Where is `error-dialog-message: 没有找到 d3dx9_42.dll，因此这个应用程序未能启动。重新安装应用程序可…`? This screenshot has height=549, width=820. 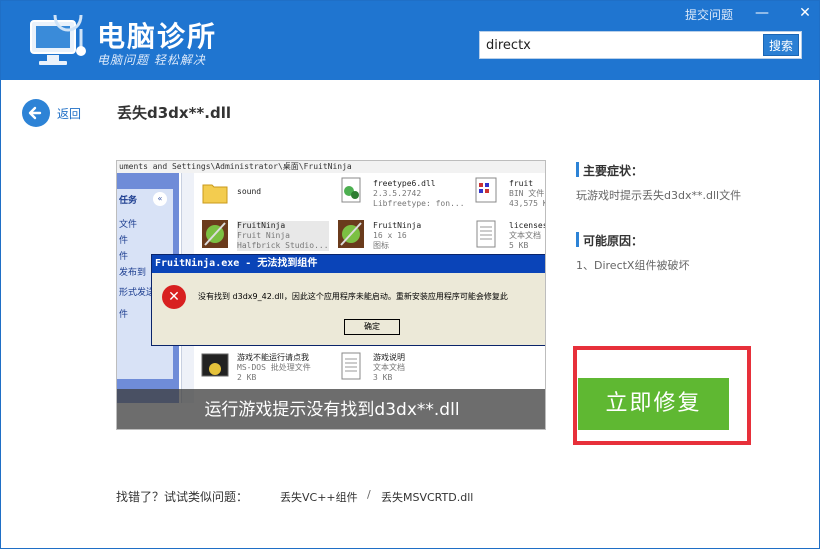 error-dialog-message: 没有找到 d3dx9_42.dll，因此这个应用程序未能启动。重新安装应用程序可… is located at coordinates (353, 296).